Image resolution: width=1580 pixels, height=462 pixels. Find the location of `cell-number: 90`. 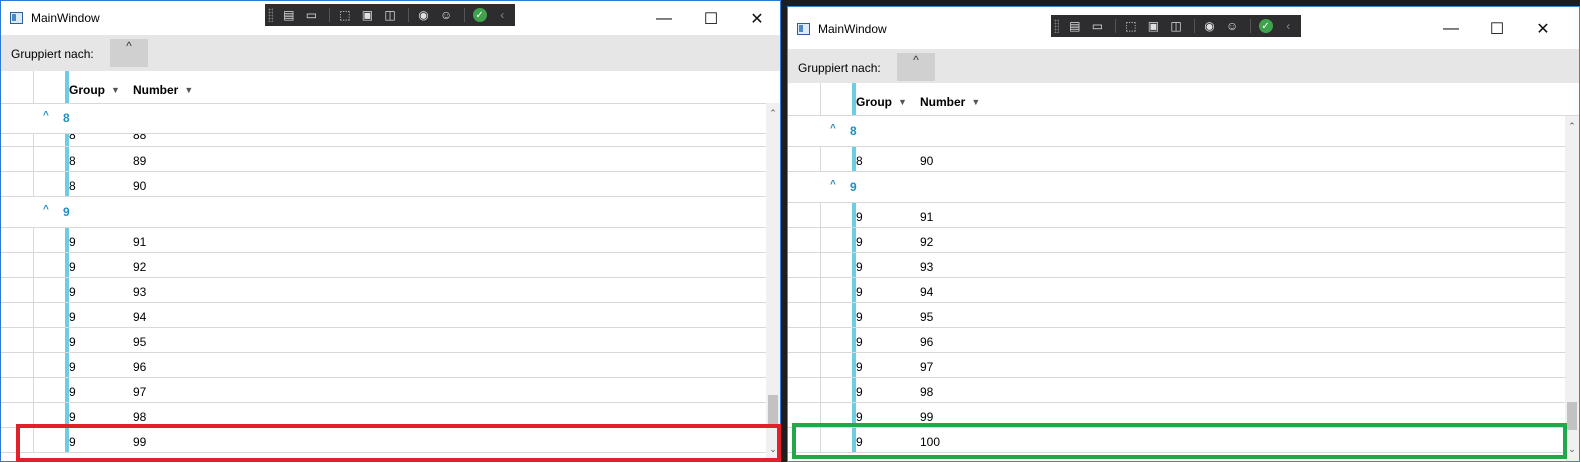

cell-number: 90 is located at coordinates (927, 161).